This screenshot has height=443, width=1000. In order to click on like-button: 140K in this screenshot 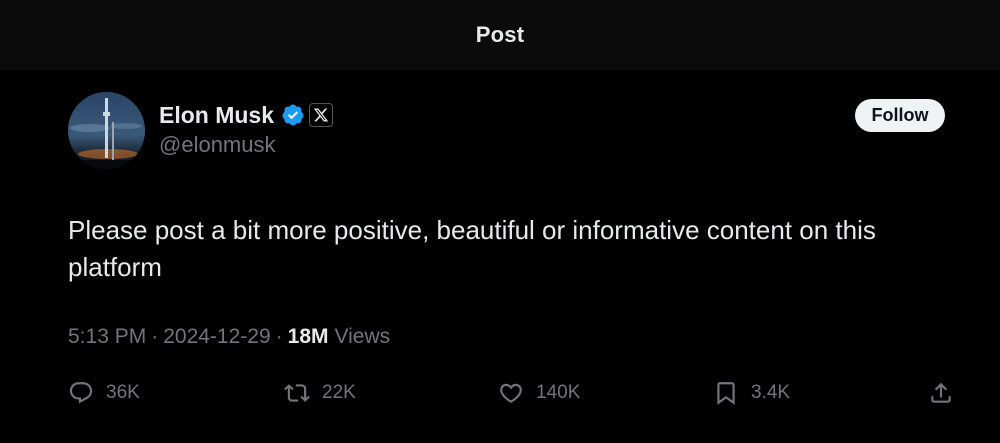, I will do `click(539, 393)`.